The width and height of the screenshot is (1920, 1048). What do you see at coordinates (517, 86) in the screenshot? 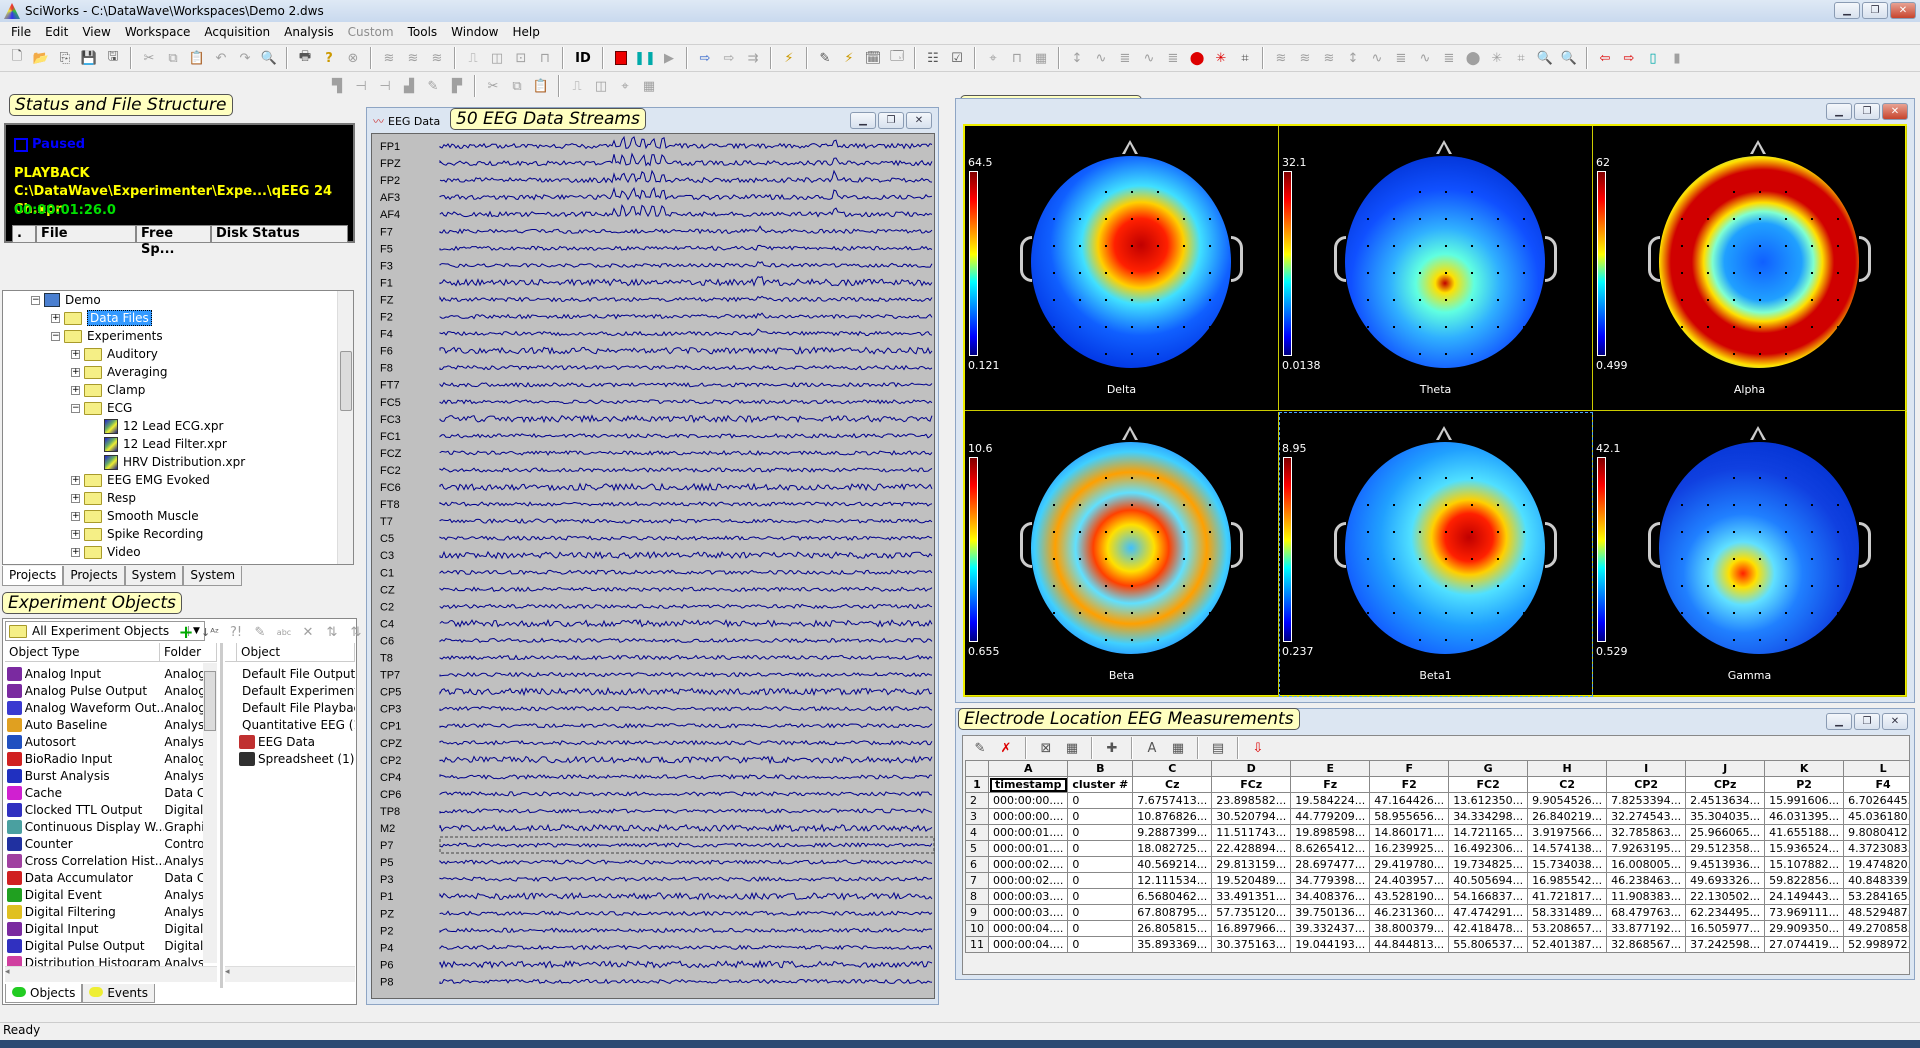
I see `copy-icon: ⧉` at bounding box center [517, 86].